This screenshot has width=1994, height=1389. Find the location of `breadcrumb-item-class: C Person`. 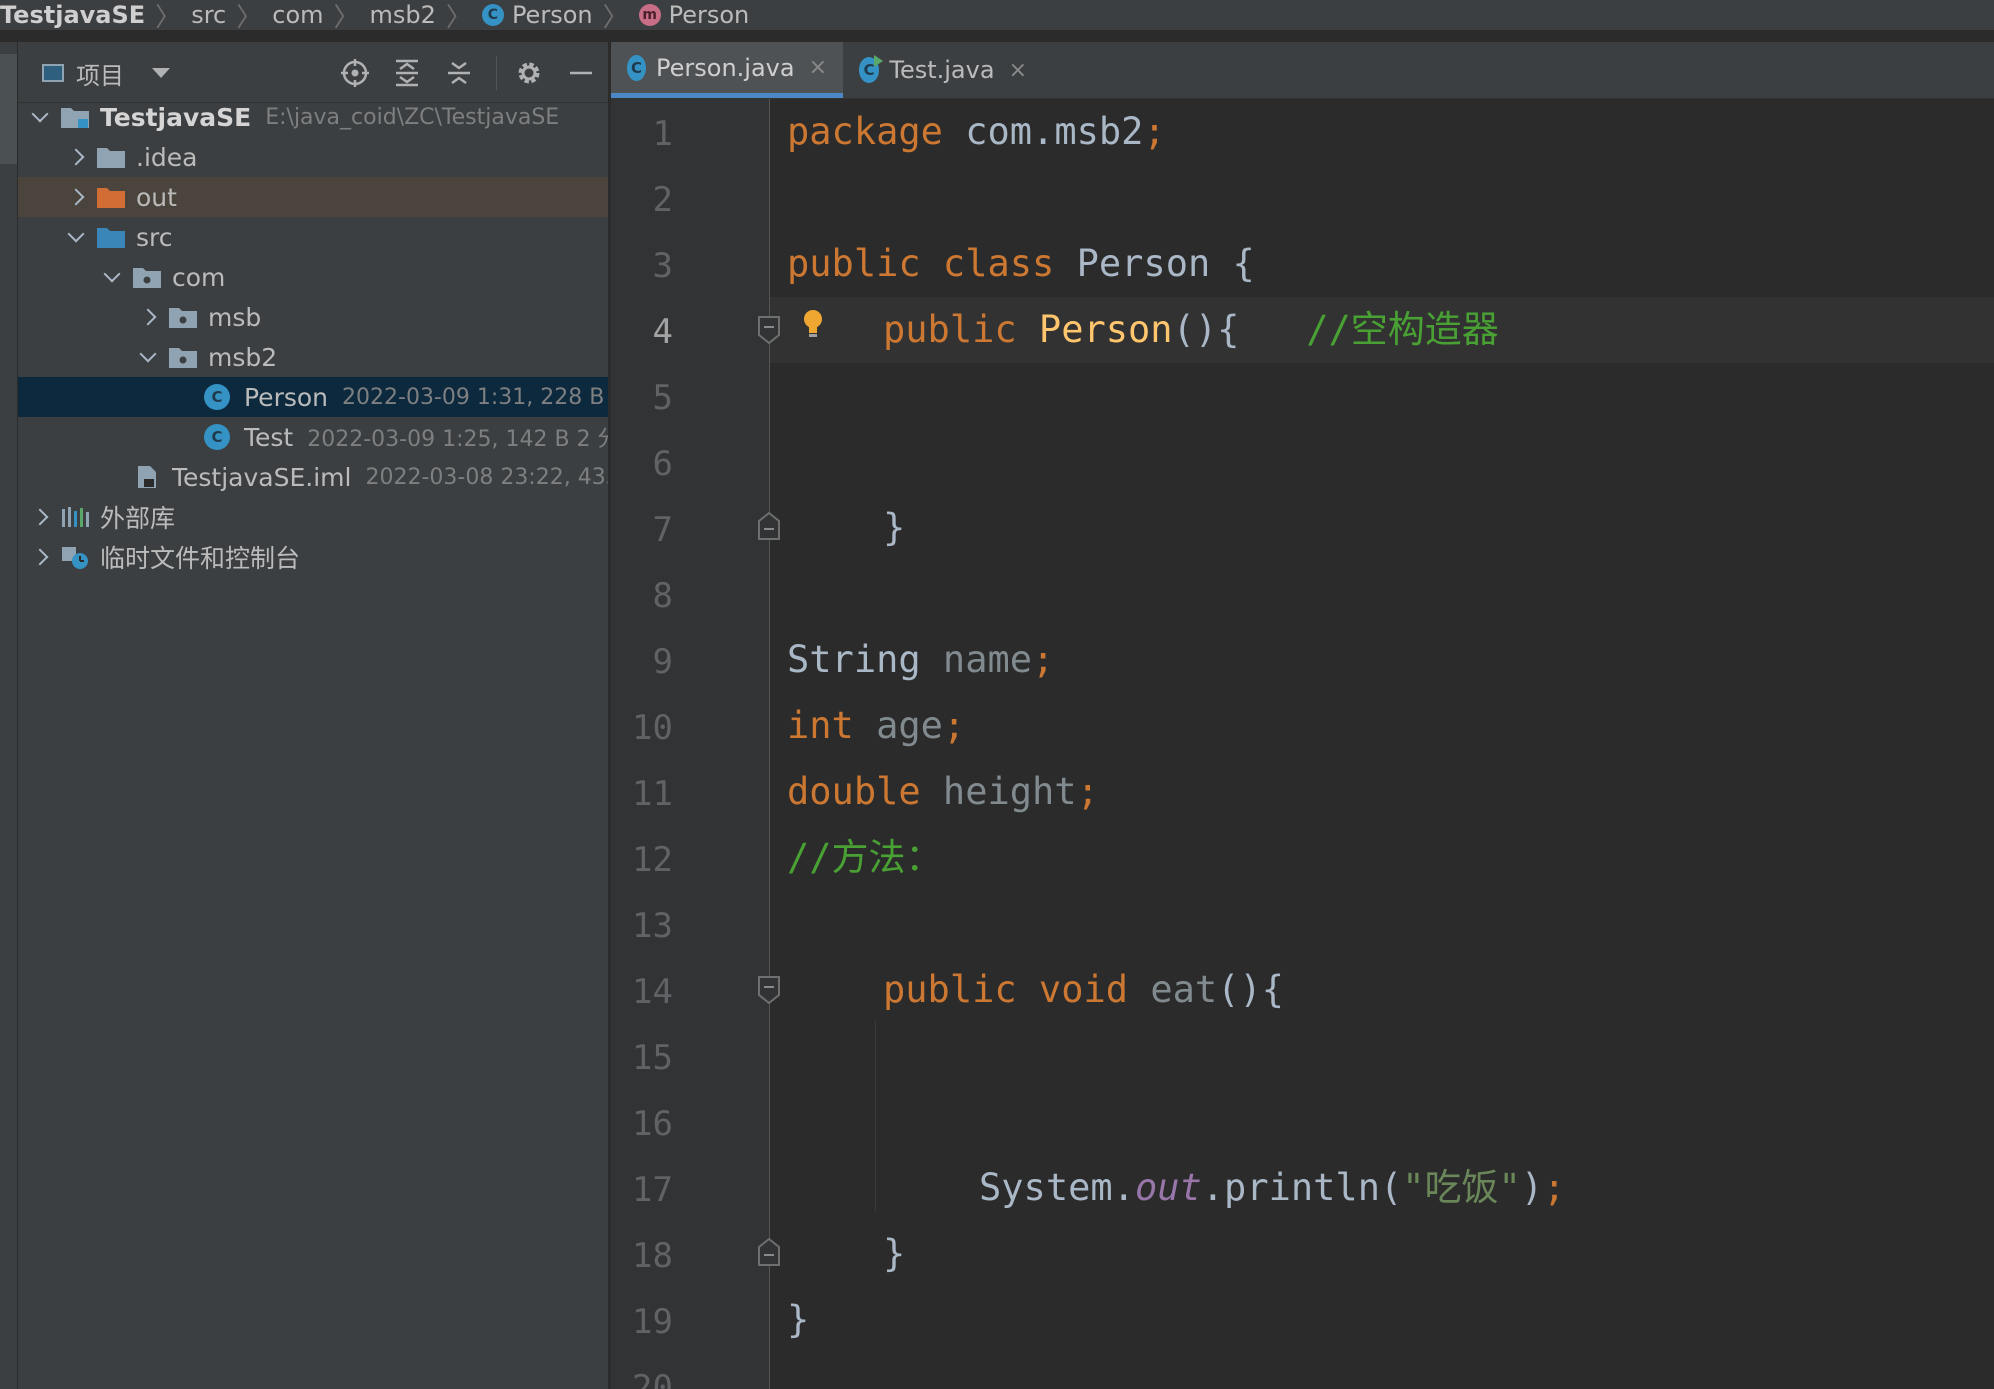

breadcrumb-item-class: C Person is located at coordinates (537, 15).